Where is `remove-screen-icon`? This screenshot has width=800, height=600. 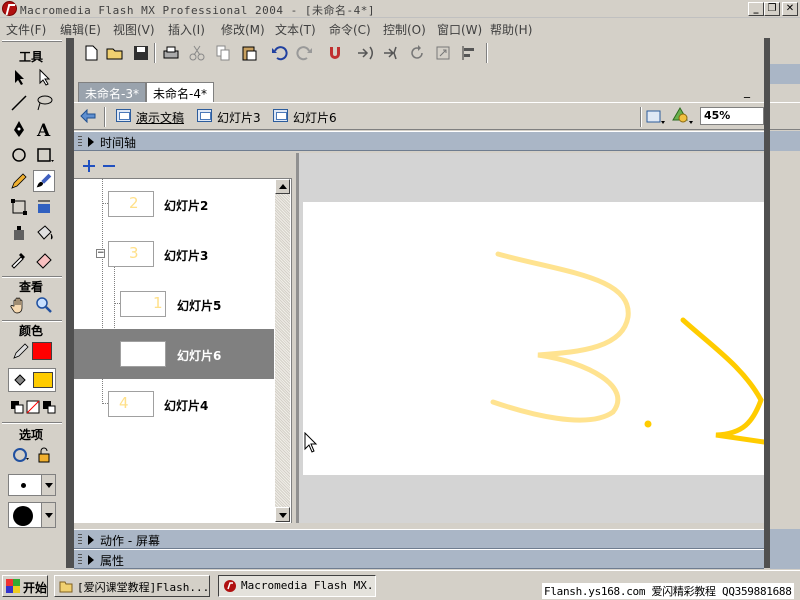 remove-screen-icon is located at coordinates (109, 166).